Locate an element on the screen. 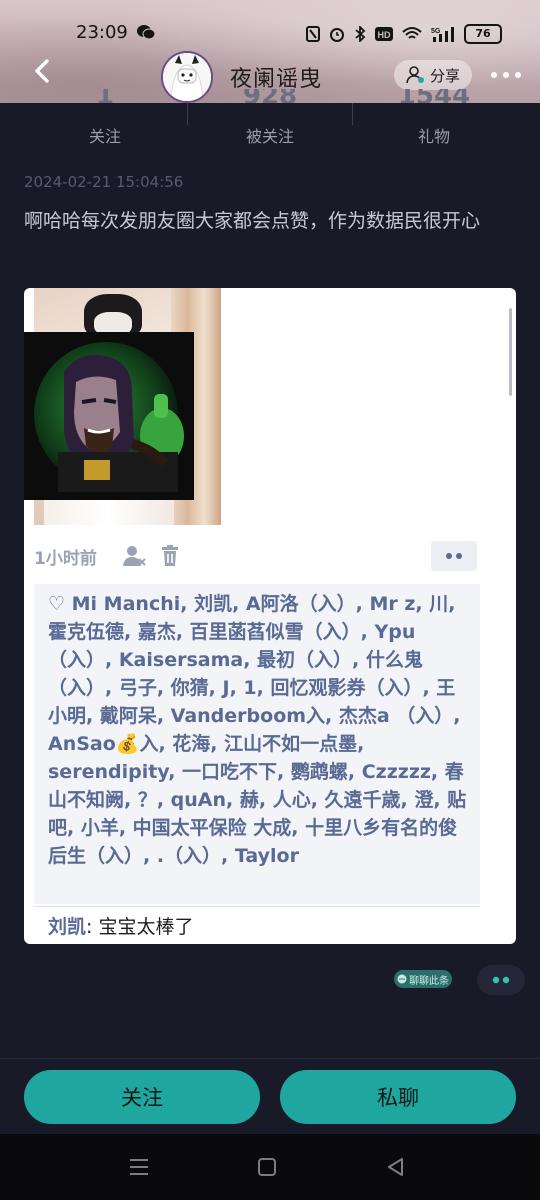 This screenshot has height=1200, width=540. more-menu-button is located at coordinates (506, 75).